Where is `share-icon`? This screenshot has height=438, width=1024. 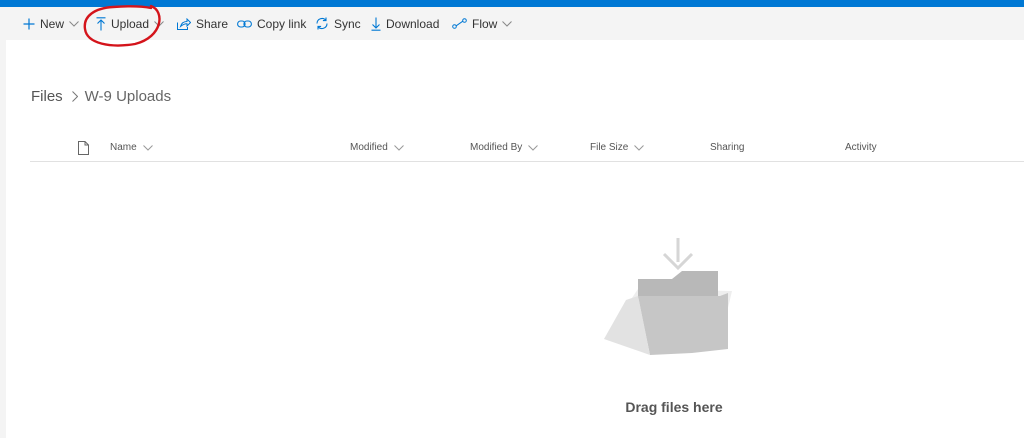
share-icon is located at coordinates (184, 23).